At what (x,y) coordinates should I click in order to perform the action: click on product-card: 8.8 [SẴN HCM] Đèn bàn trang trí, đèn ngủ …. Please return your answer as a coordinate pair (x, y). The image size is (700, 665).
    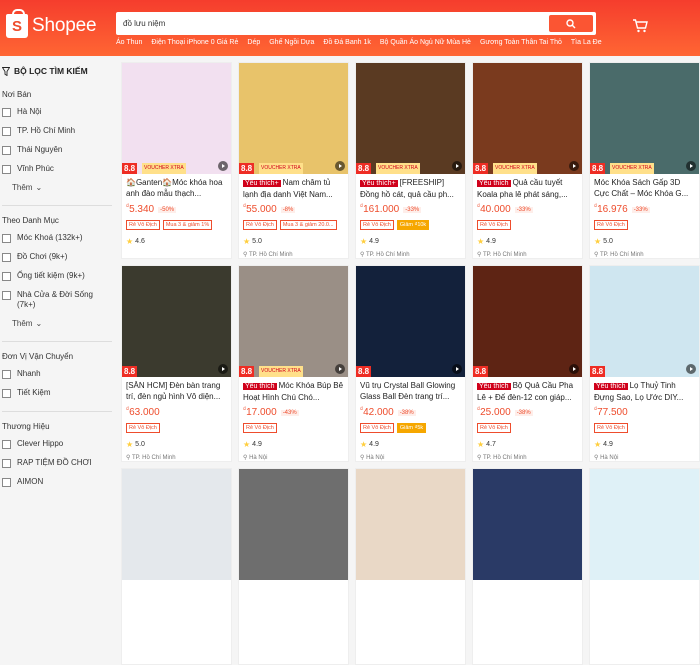
    Looking at the image, I should click on (176, 363).